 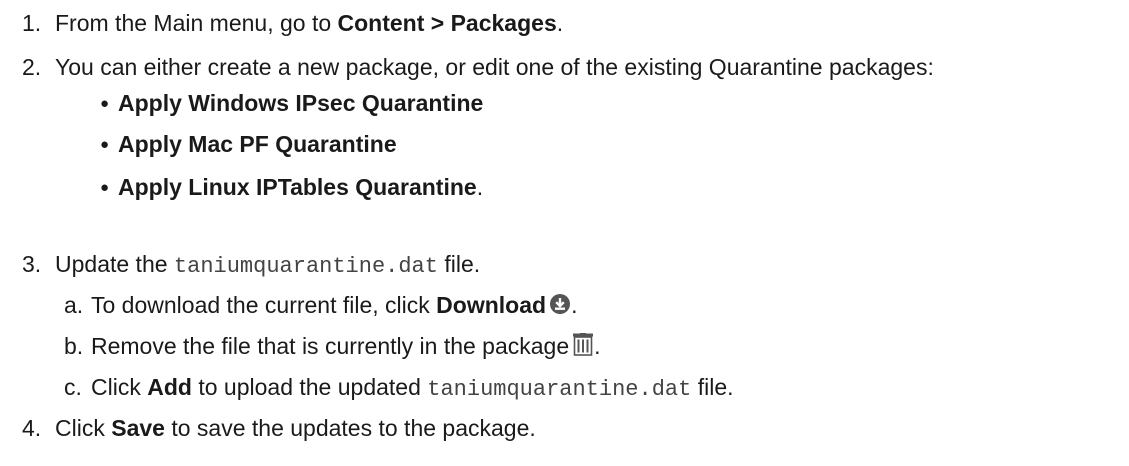 What do you see at coordinates (73, 387) in the screenshot?
I see `substep-letter: c.` at bounding box center [73, 387].